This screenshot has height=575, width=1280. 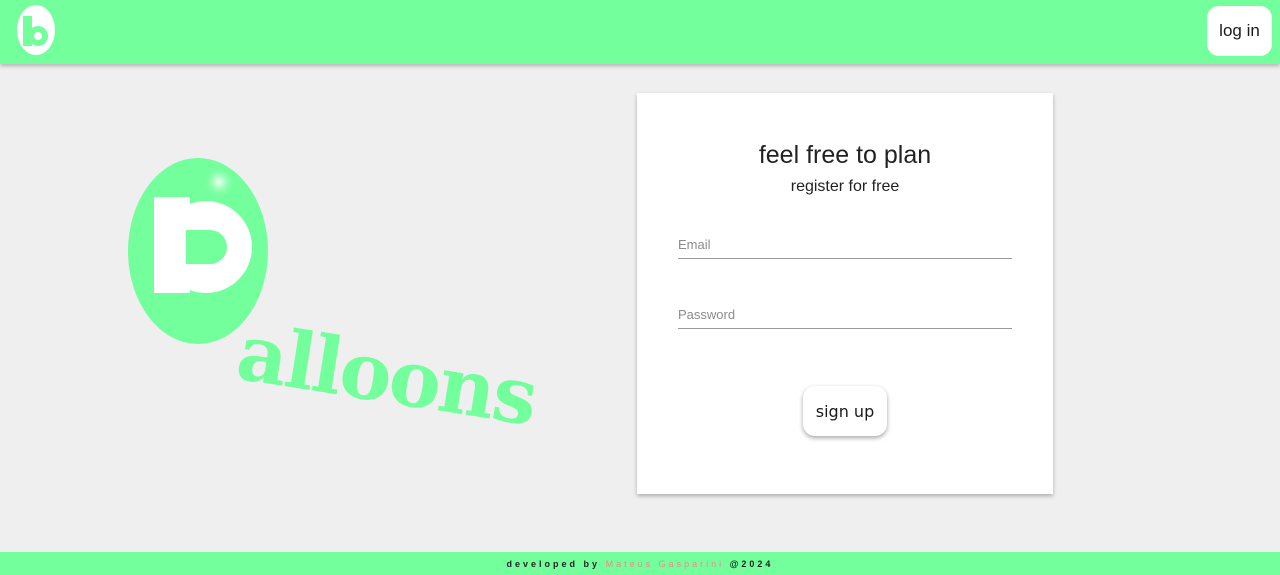 What do you see at coordinates (751, 564) in the screenshot?
I see `footer-year: @2024` at bounding box center [751, 564].